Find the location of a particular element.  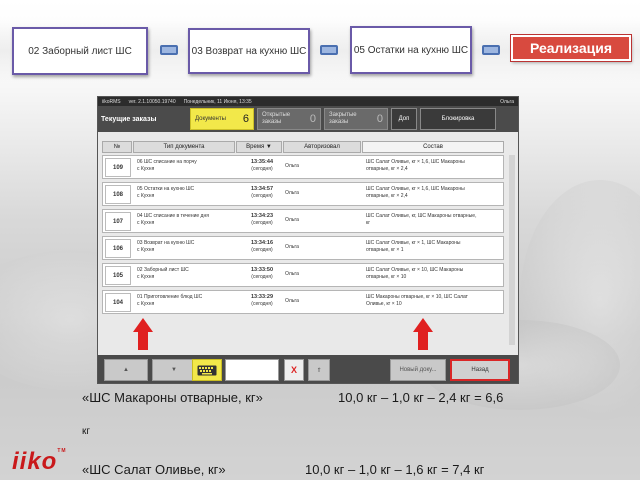

flow-step-ostatki: 05 Остатки на кухню ШС is located at coordinates (411, 50).